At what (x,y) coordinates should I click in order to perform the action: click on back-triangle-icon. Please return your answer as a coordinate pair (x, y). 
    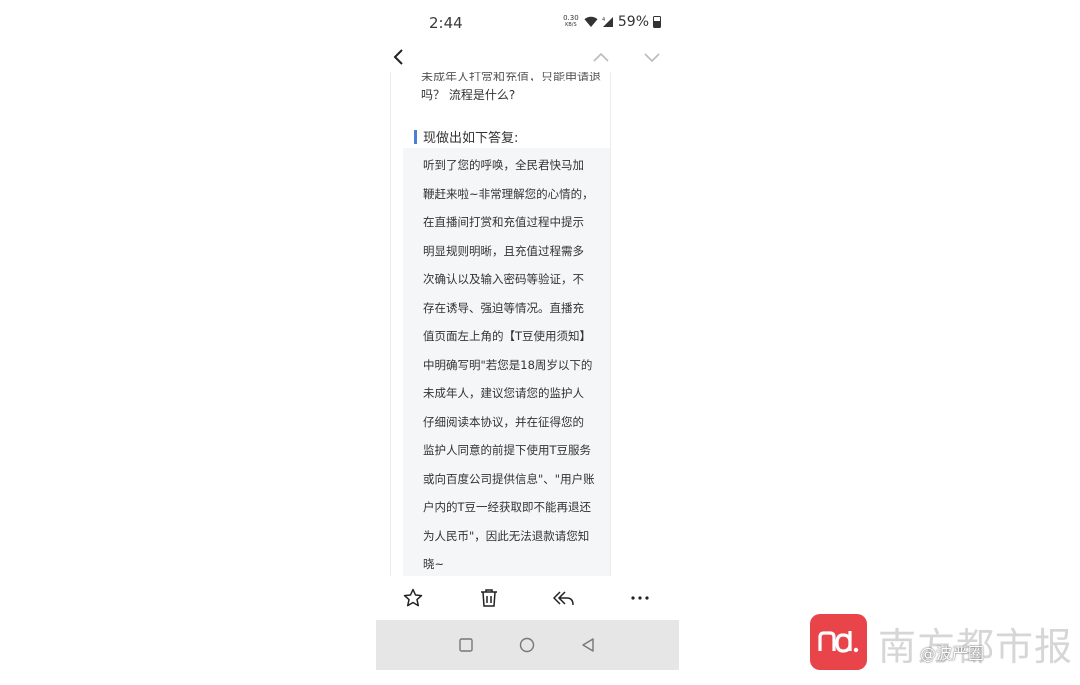
    Looking at the image, I should click on (588, 645).